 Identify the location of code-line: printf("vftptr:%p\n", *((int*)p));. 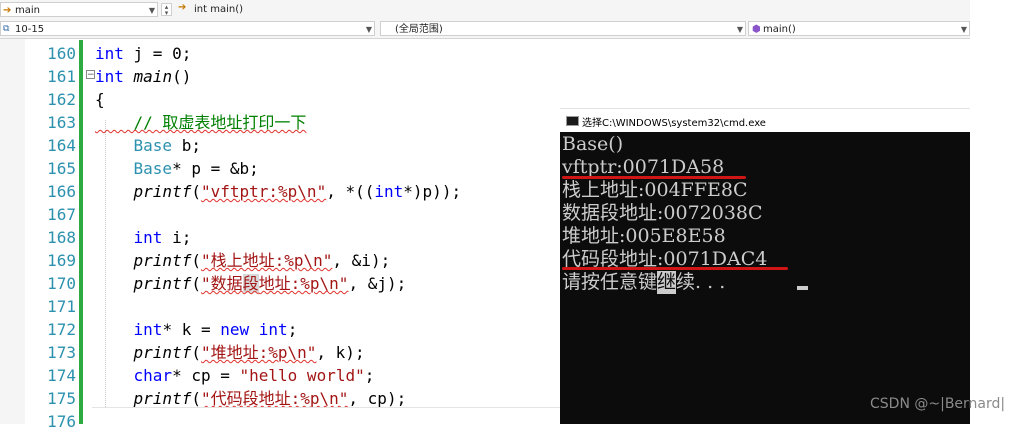
(278, 191).